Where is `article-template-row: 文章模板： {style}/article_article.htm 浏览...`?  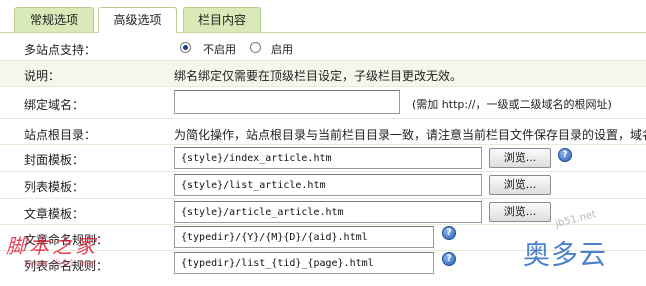 article-template-row: 文章模板： {style}/article_article.htm 浏览... is located at coordinates (323, 212).